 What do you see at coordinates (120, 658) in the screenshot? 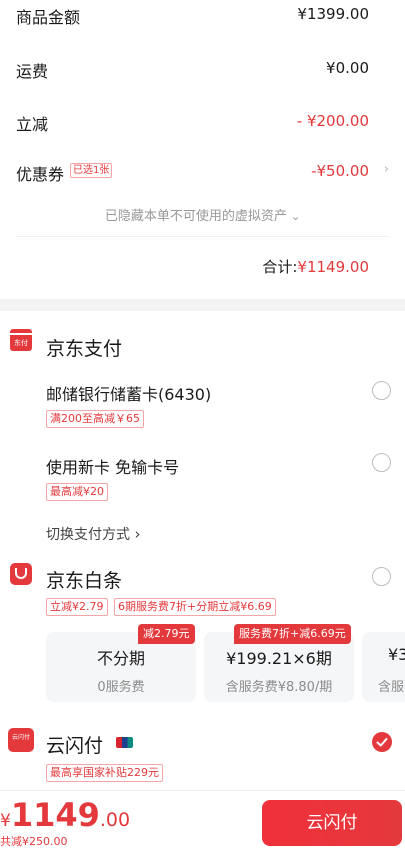
I see `plan-main: 不分期` at bounding box center [120, 658].